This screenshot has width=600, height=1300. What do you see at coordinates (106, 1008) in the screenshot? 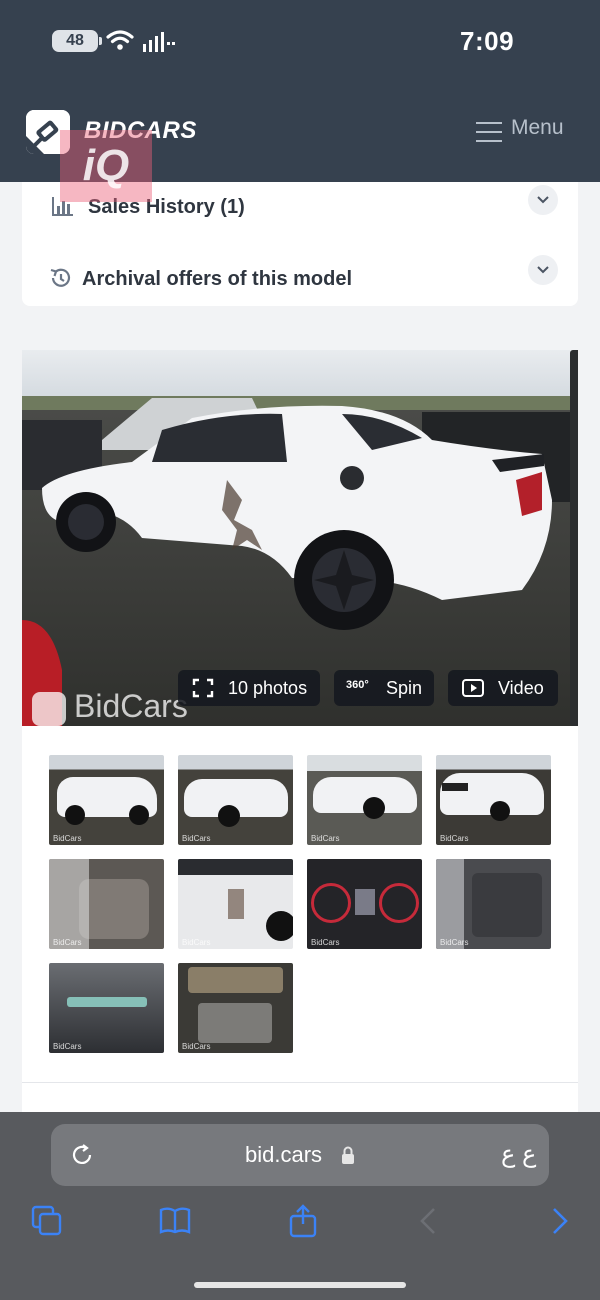
I see `thumbnail-9: BidCars` at bounding box center [106, 1008].